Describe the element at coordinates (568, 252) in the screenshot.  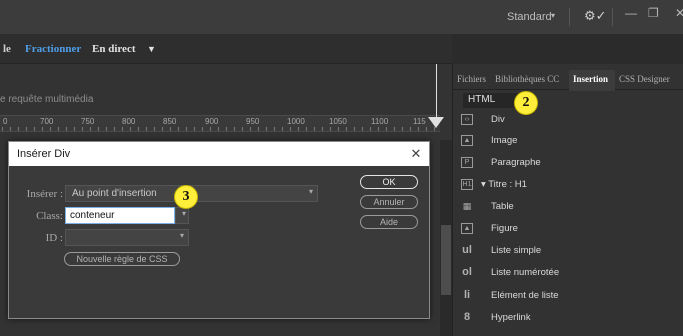
I see `insert-item-unordered-list: ul Liste simple` at that location.